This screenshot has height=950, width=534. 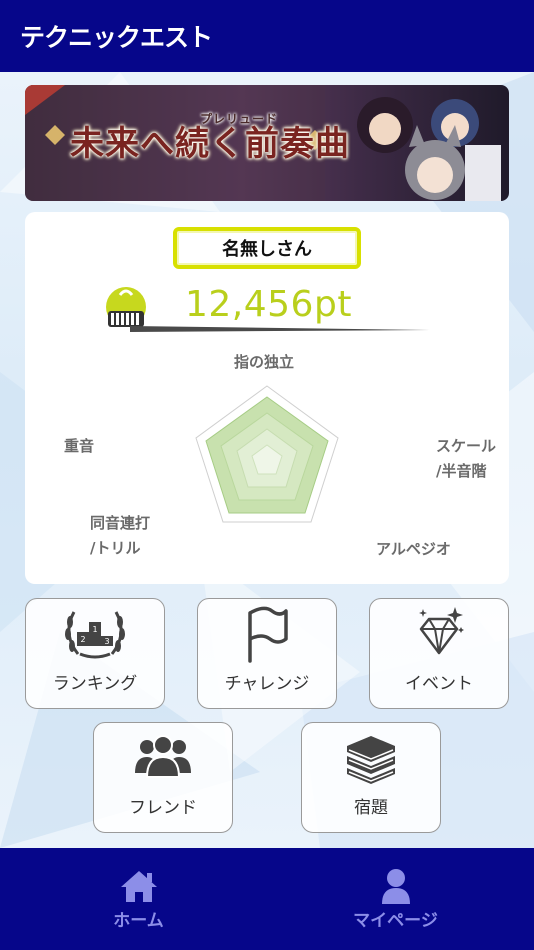 I want to click on score-value: 12,456pt, so click(x=268, y=304).